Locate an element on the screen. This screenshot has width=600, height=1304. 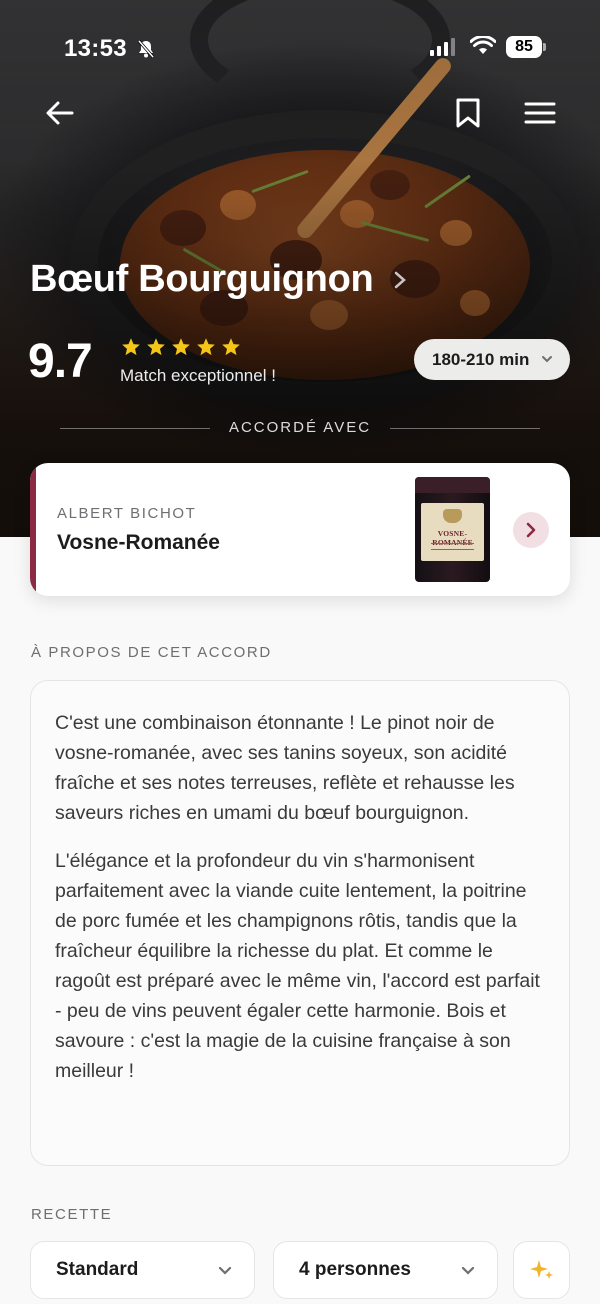
arrow-left-icon is located at coordinates (60, 113).